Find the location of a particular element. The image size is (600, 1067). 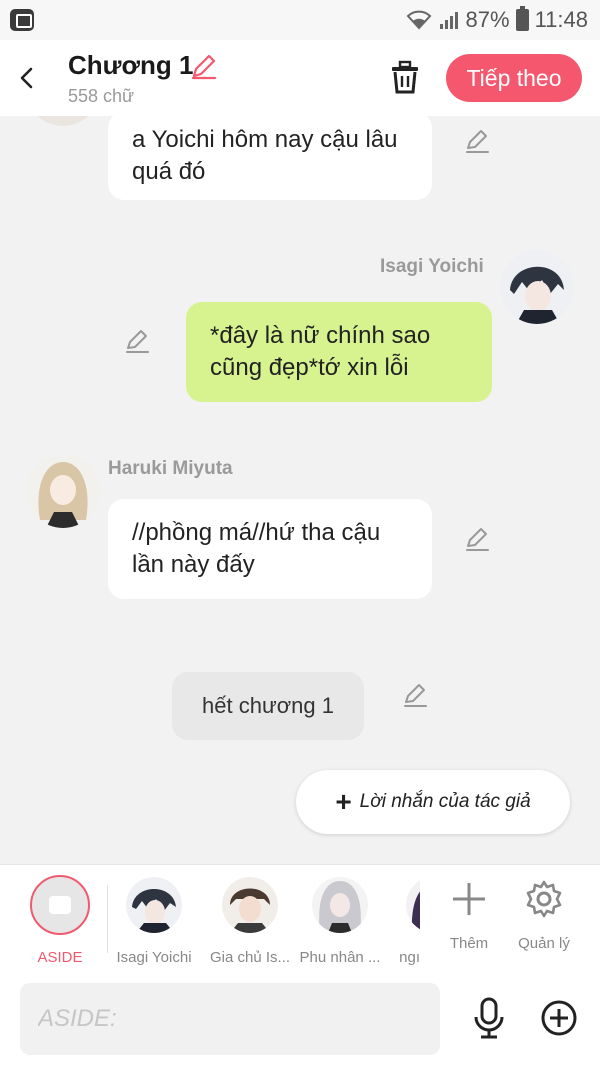

aside-label: ASIDE is located at coordinates (60, 957).